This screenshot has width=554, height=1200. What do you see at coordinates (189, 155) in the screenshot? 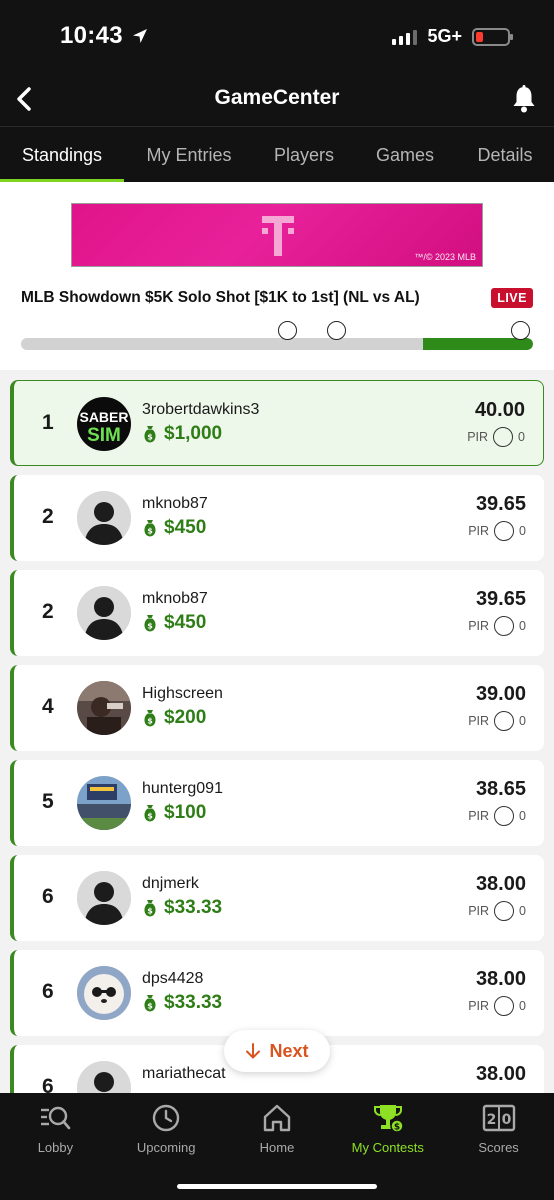
I see `tab-my-entries: My Entries` at bounding box center [189, 155].